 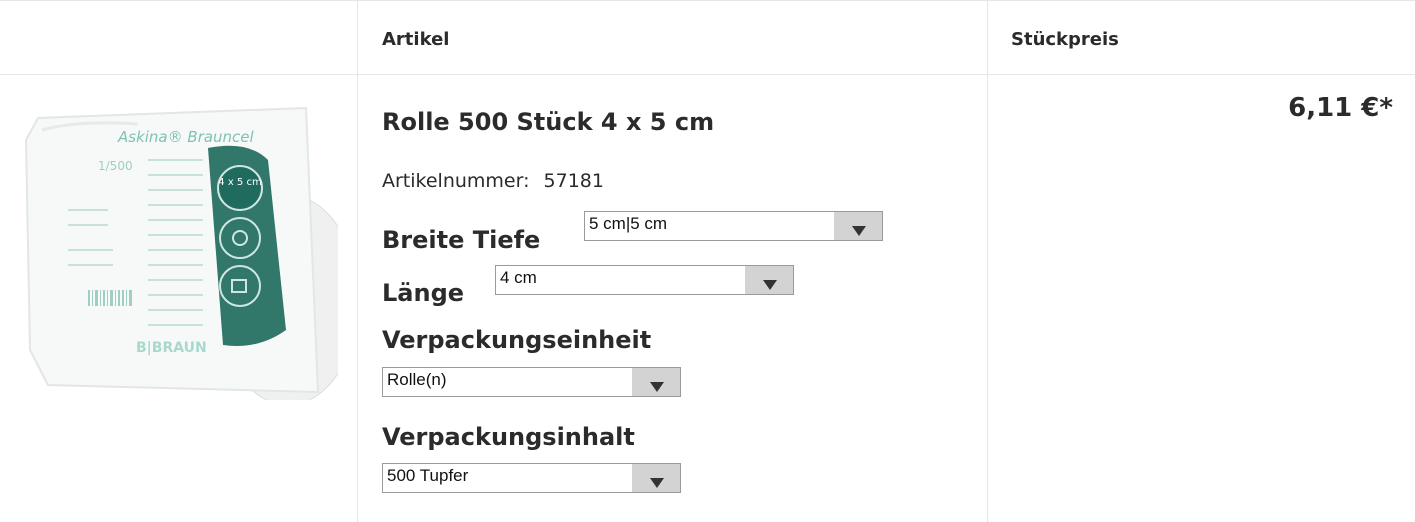 I want to click on column-header-unit-price: Stückpreis, so click(x=1065, y=39).